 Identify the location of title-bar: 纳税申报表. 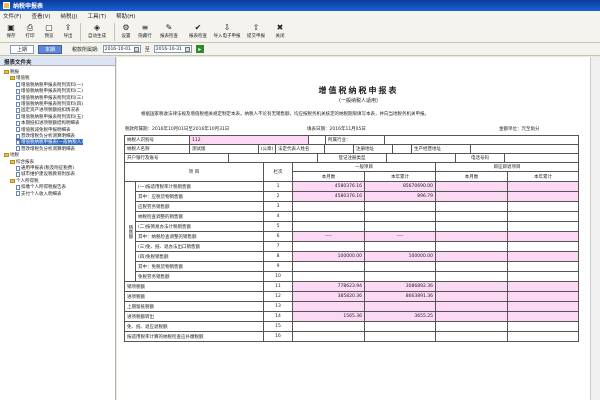
(300, 5).